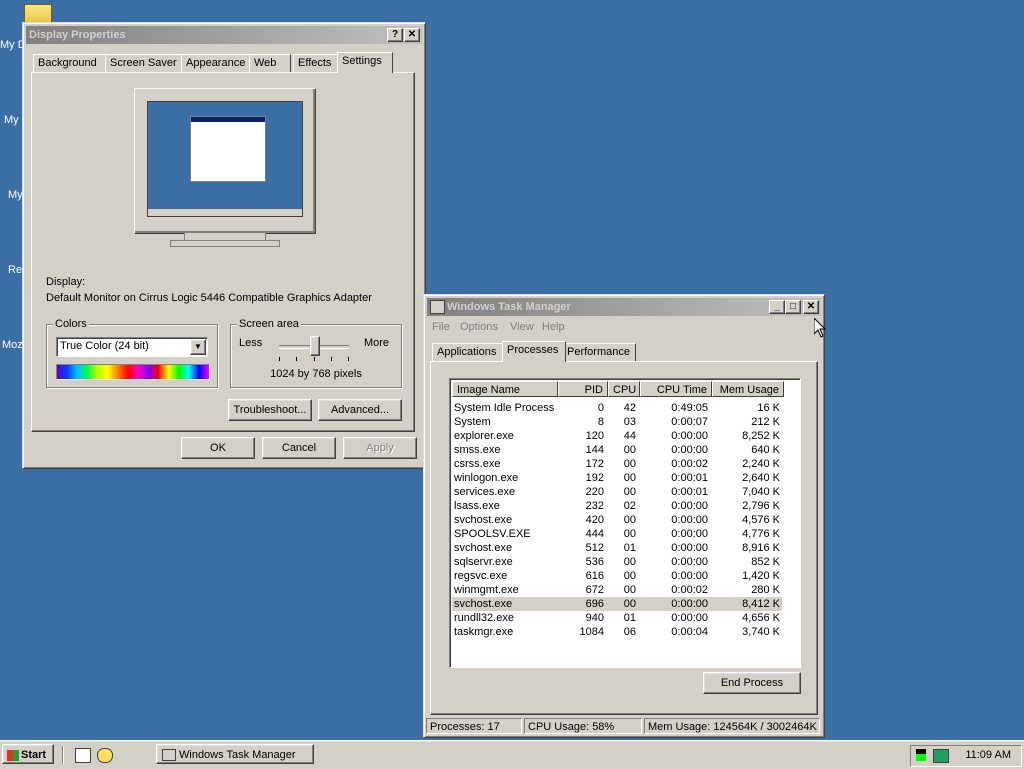 This screenshot has height=769, width=1024. What do you see at coordinates (380, 448) in the screenshot?
I see `apply-button: Apply` at bounding box center [380, 448].